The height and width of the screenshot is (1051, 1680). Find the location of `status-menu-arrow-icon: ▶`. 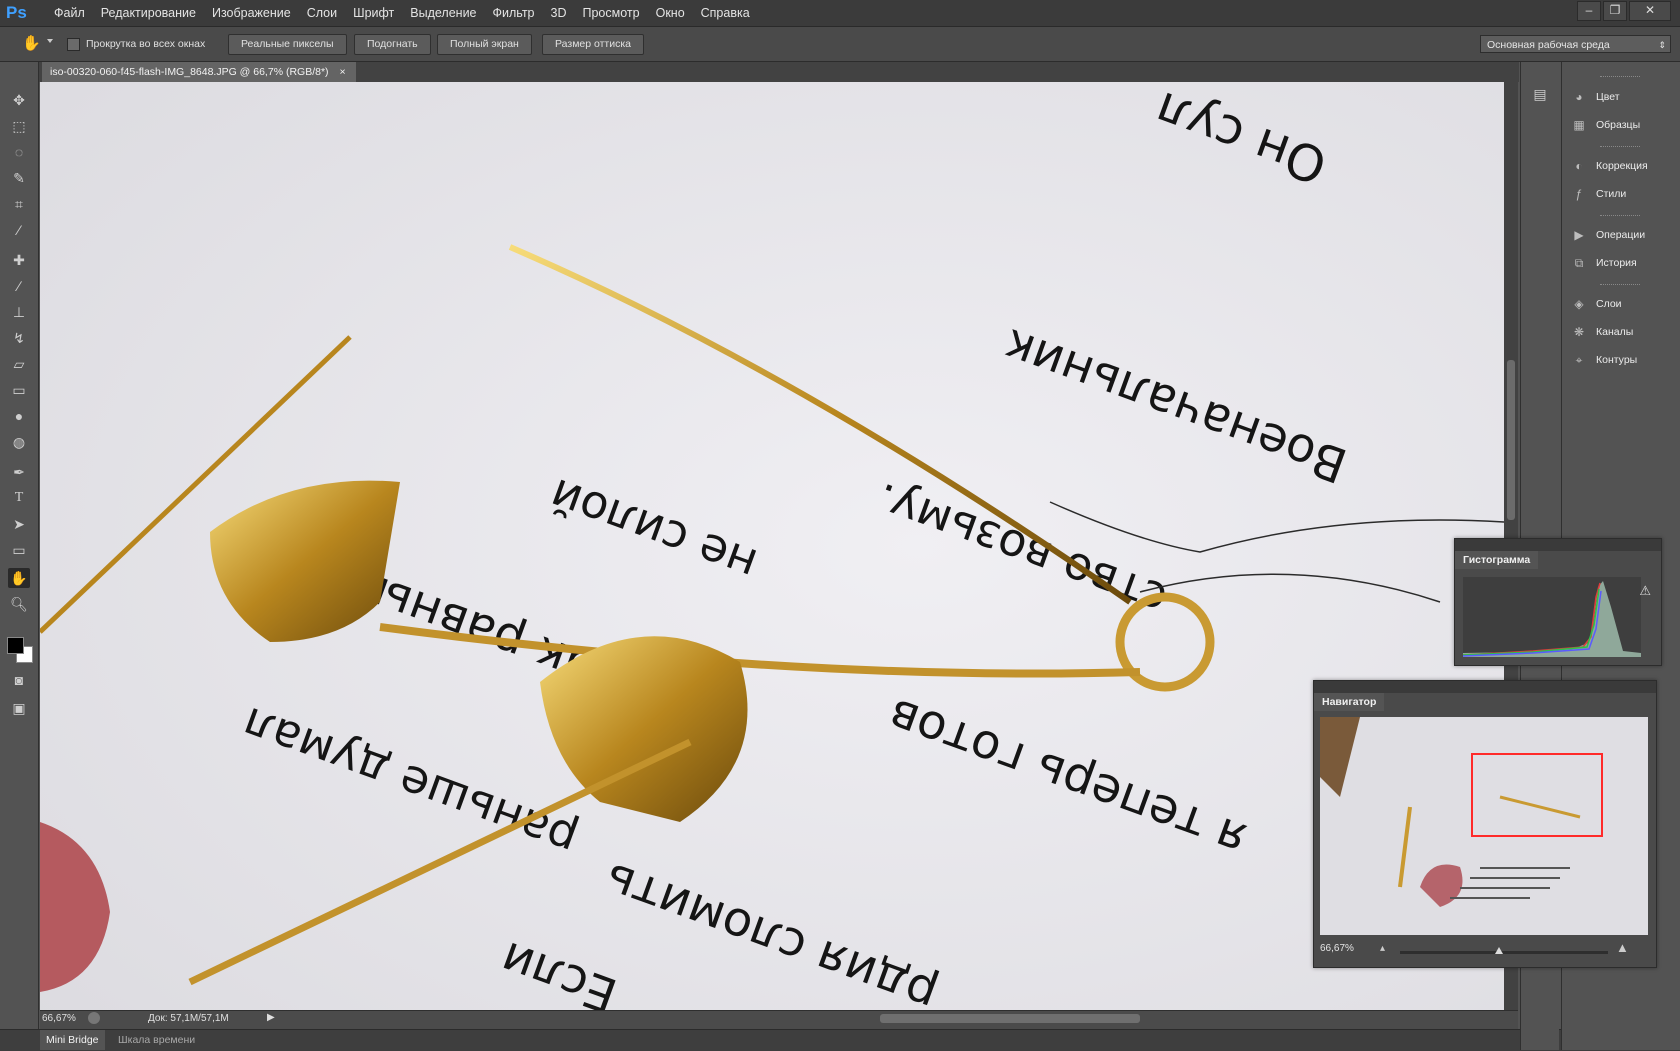

status-menu-arrow-icon: ▶ is located at coordinates (271, 1017).